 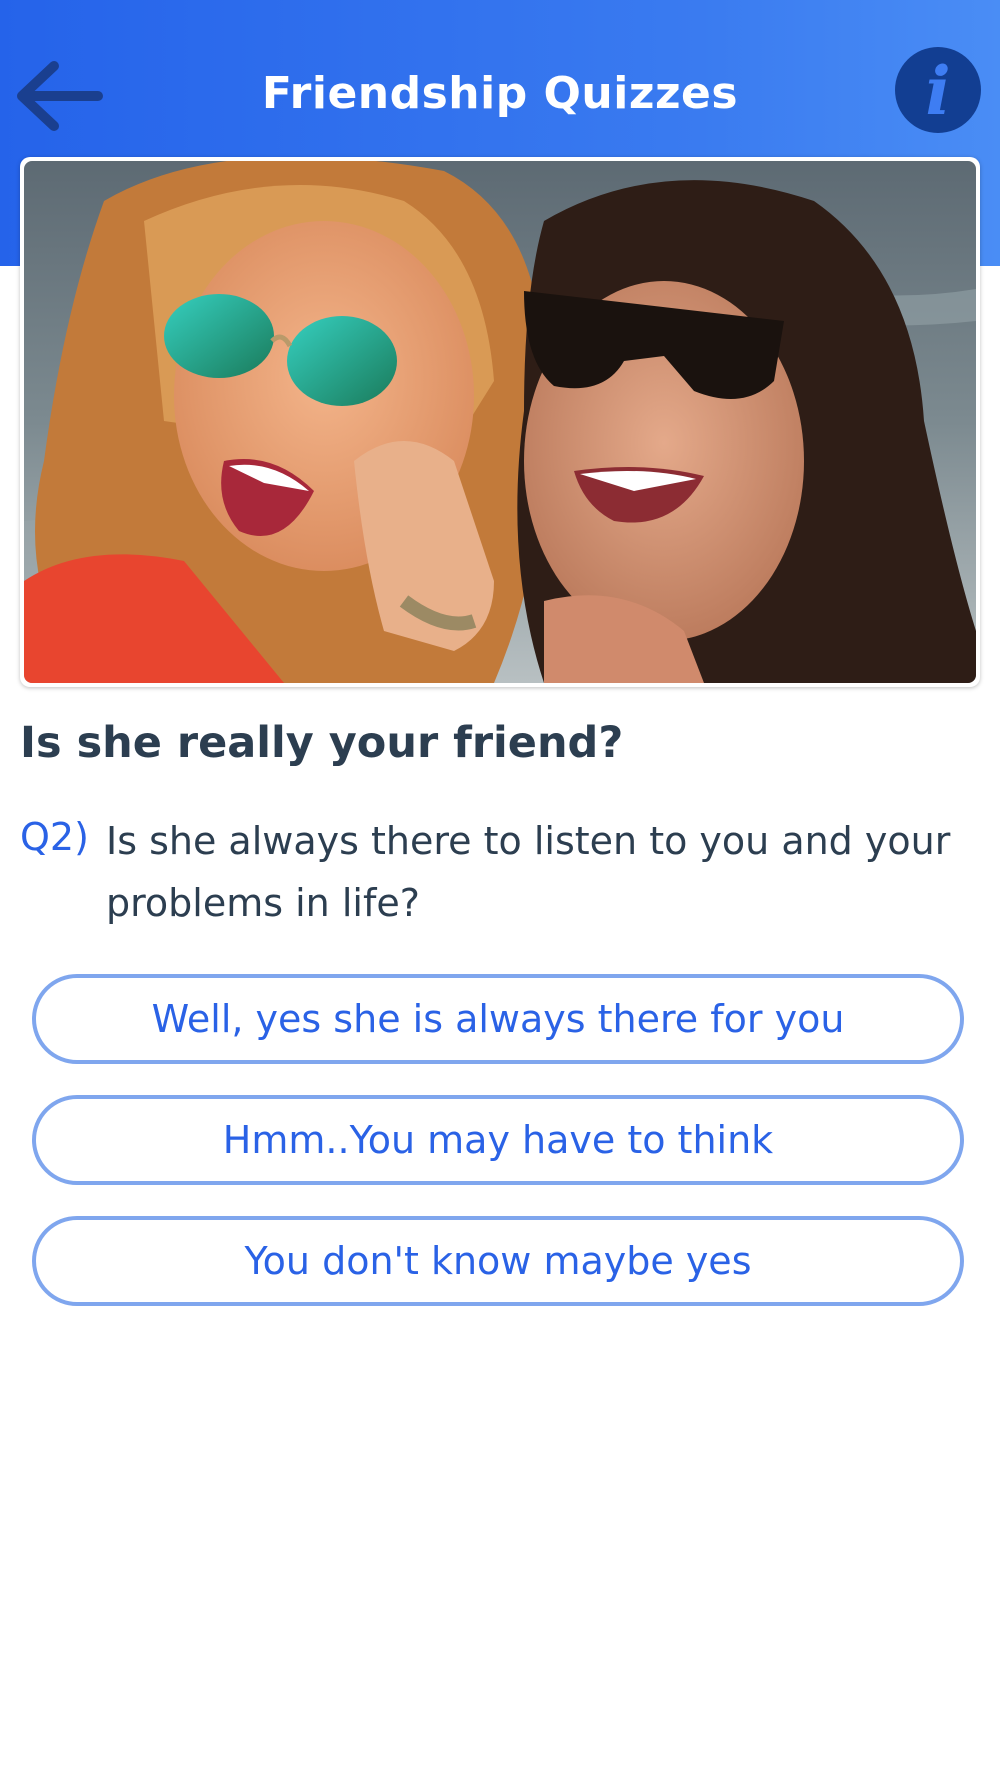 I want to click on info-icon: i, so click(x=938, y=91).